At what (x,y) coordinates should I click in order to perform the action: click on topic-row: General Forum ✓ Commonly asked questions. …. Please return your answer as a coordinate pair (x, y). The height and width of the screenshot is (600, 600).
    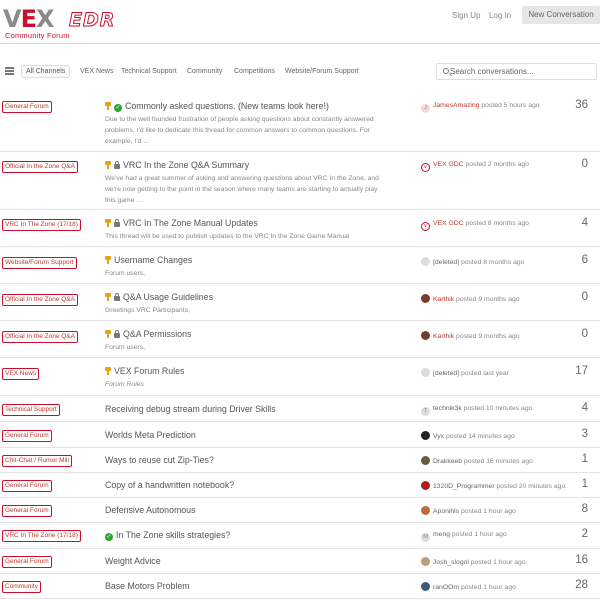
    Looking at the image, I should click on (300, 122).